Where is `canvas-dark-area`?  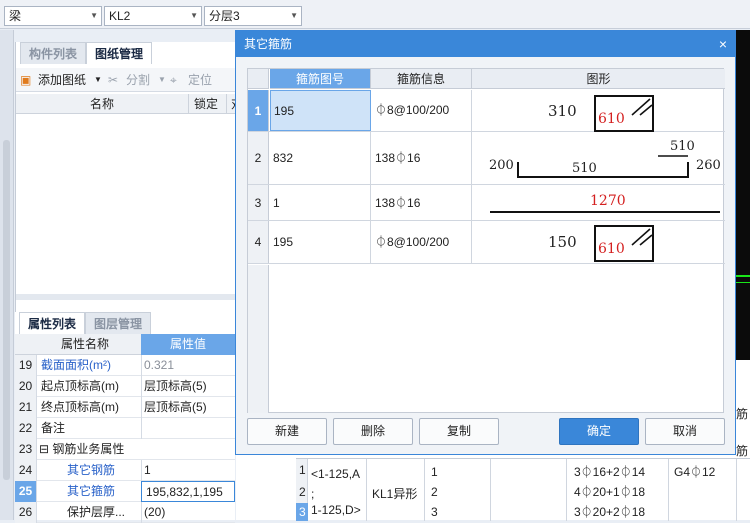 canvas-dark-area is located at coordinates (742, 195).